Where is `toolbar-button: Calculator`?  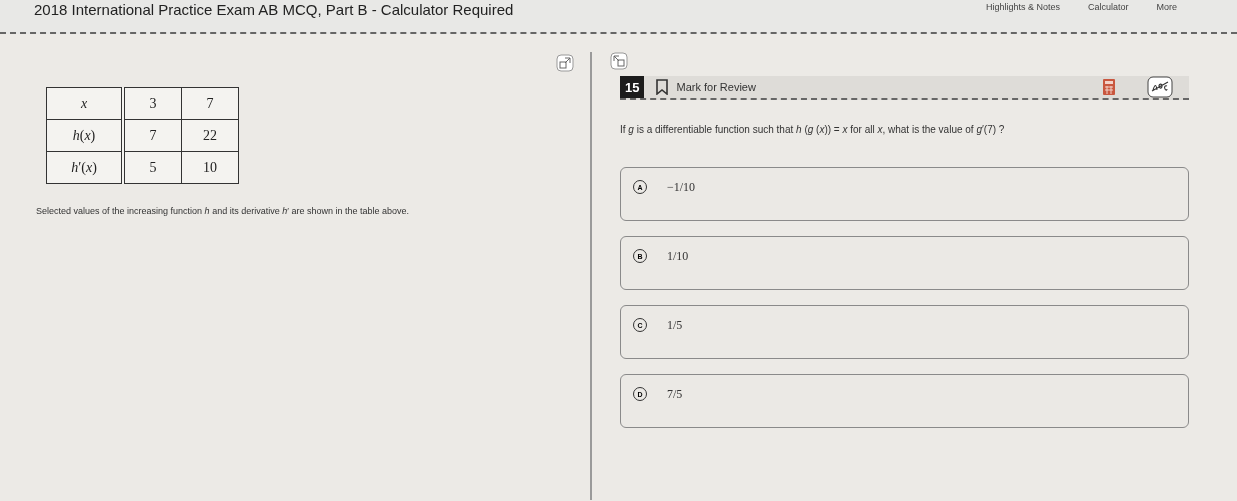
toolbar-button: Calculator is located at coordinates (1108, 7).